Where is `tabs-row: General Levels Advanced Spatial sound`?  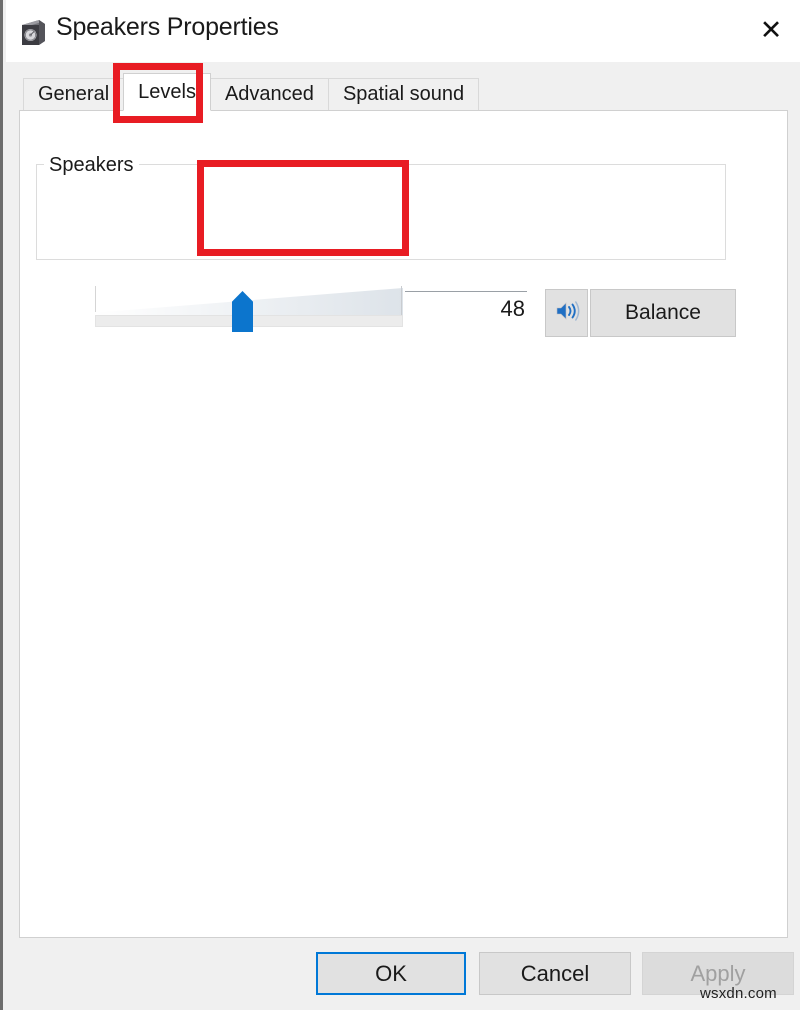
tabs-row: General Levels Advanced Spatial sound is located at coordinates (251, 92).